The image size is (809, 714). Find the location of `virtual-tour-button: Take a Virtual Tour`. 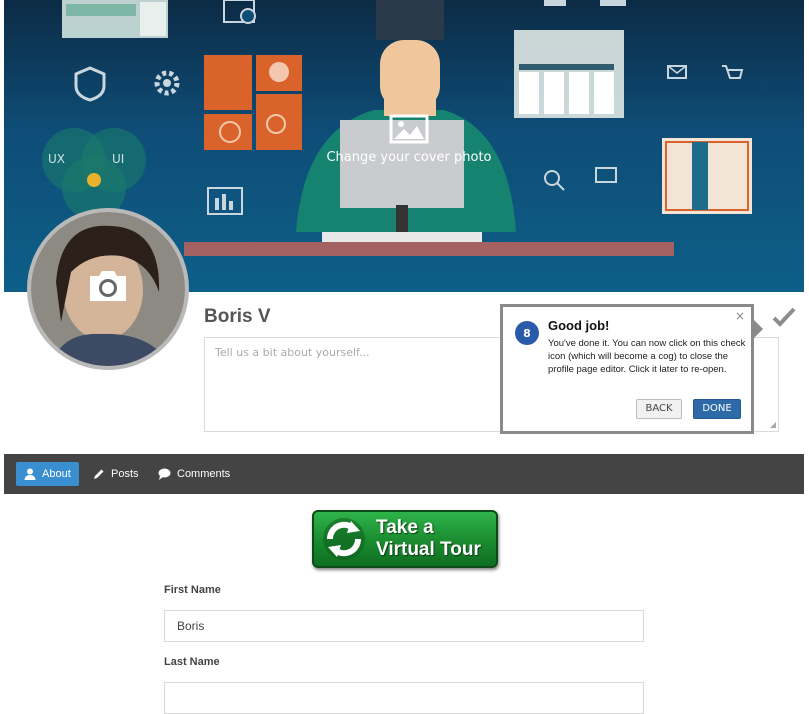

virtual-tour-button: Take a Virtual Tour is located at coordinates (405, 539).